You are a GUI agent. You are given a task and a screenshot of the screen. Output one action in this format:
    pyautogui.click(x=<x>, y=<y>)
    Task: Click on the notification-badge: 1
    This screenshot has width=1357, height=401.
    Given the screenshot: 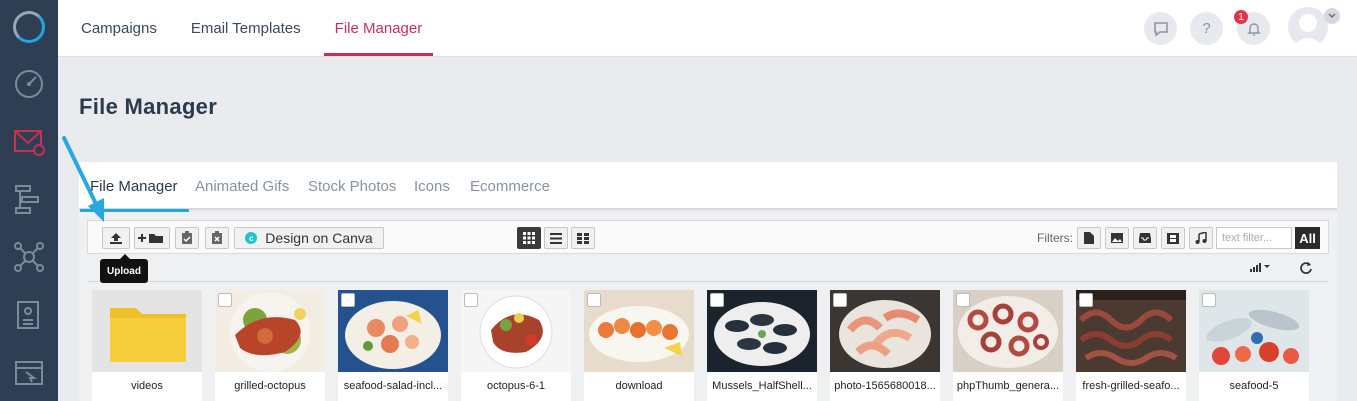 What is the action you would take?
    pyautogui.click(x=1241, y=17)
    